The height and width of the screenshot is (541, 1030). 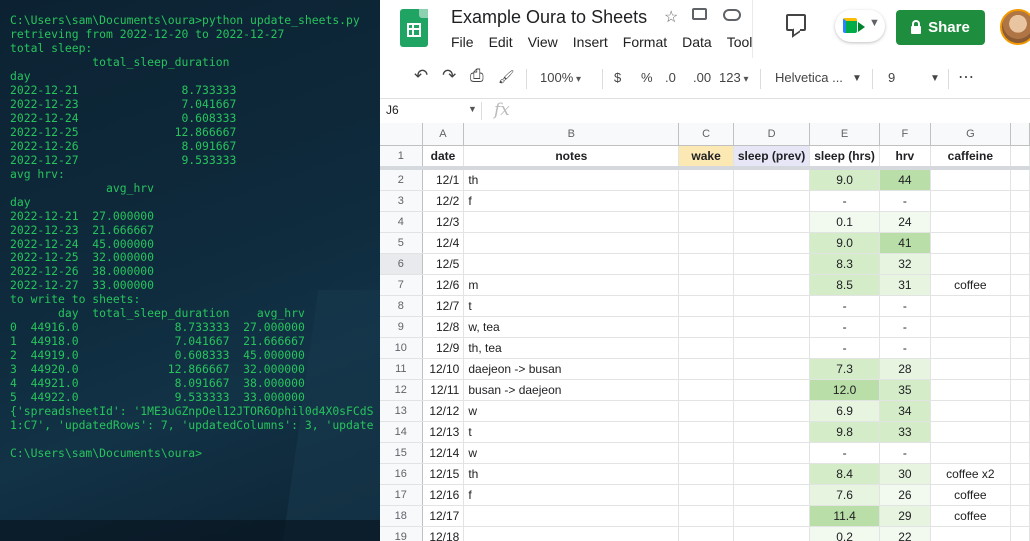 I want to click on column-header-h, so click(x=1020, y=134).